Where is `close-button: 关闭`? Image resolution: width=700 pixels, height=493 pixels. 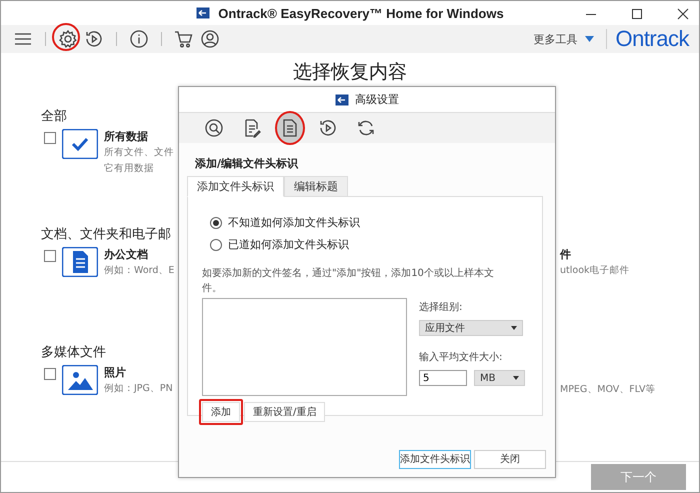
close-button: 关闭 is located at coordinates (510, 459).